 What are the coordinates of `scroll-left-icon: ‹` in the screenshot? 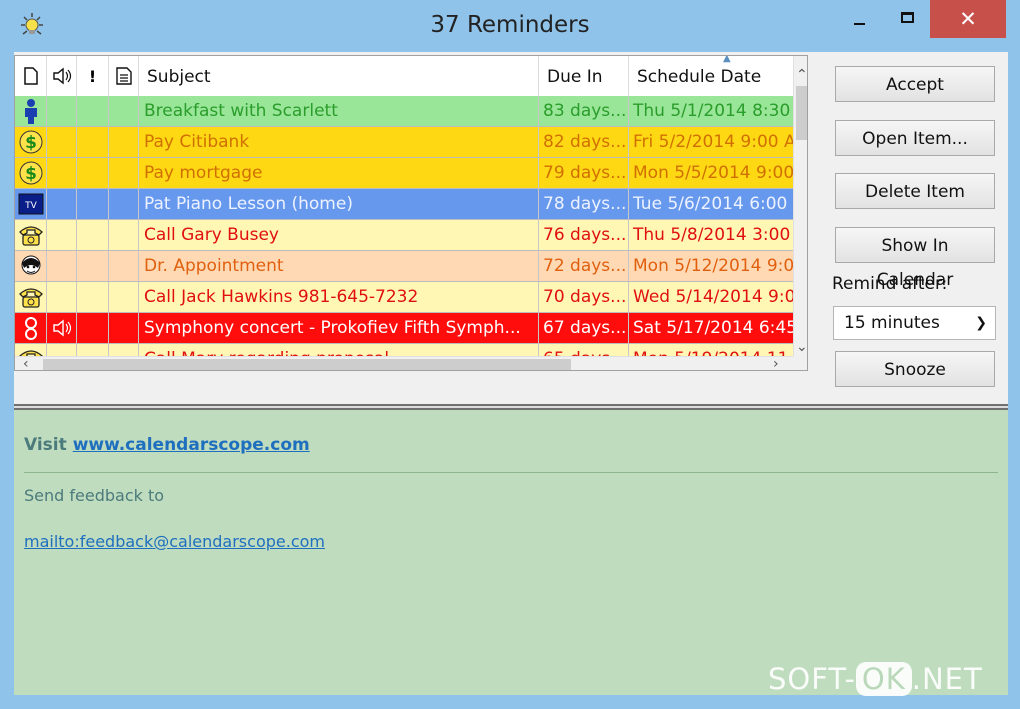 It's located at (26, 363).